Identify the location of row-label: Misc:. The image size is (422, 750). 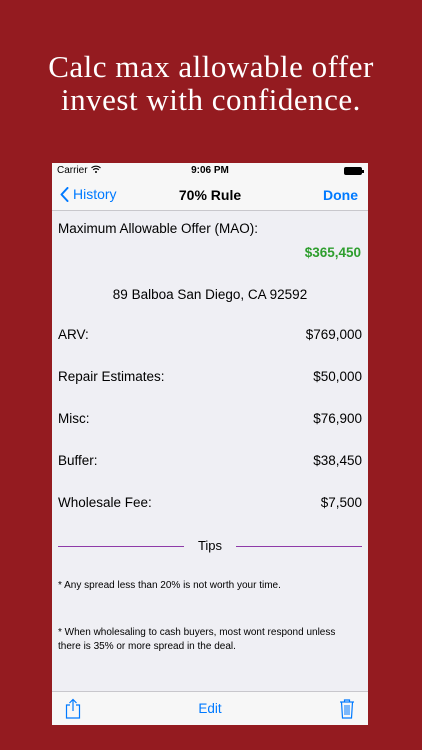
(74, 418).